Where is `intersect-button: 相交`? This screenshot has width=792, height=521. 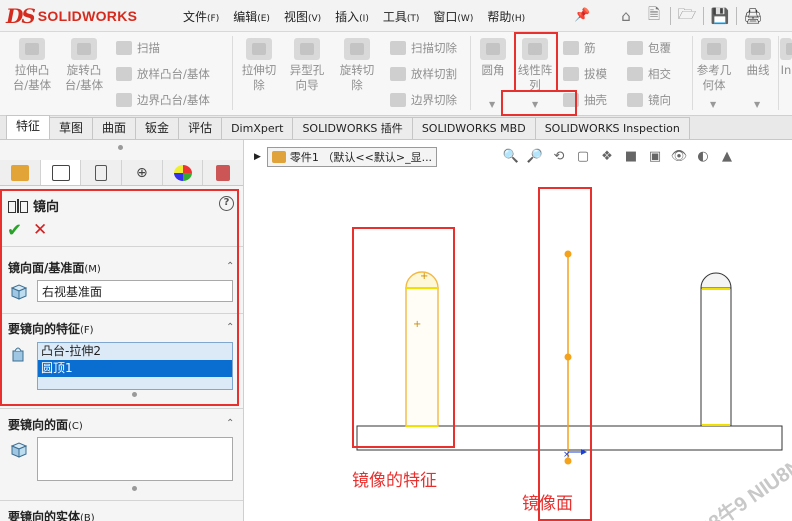 intersect-button: 相交 is located at coordinates (649, 74).